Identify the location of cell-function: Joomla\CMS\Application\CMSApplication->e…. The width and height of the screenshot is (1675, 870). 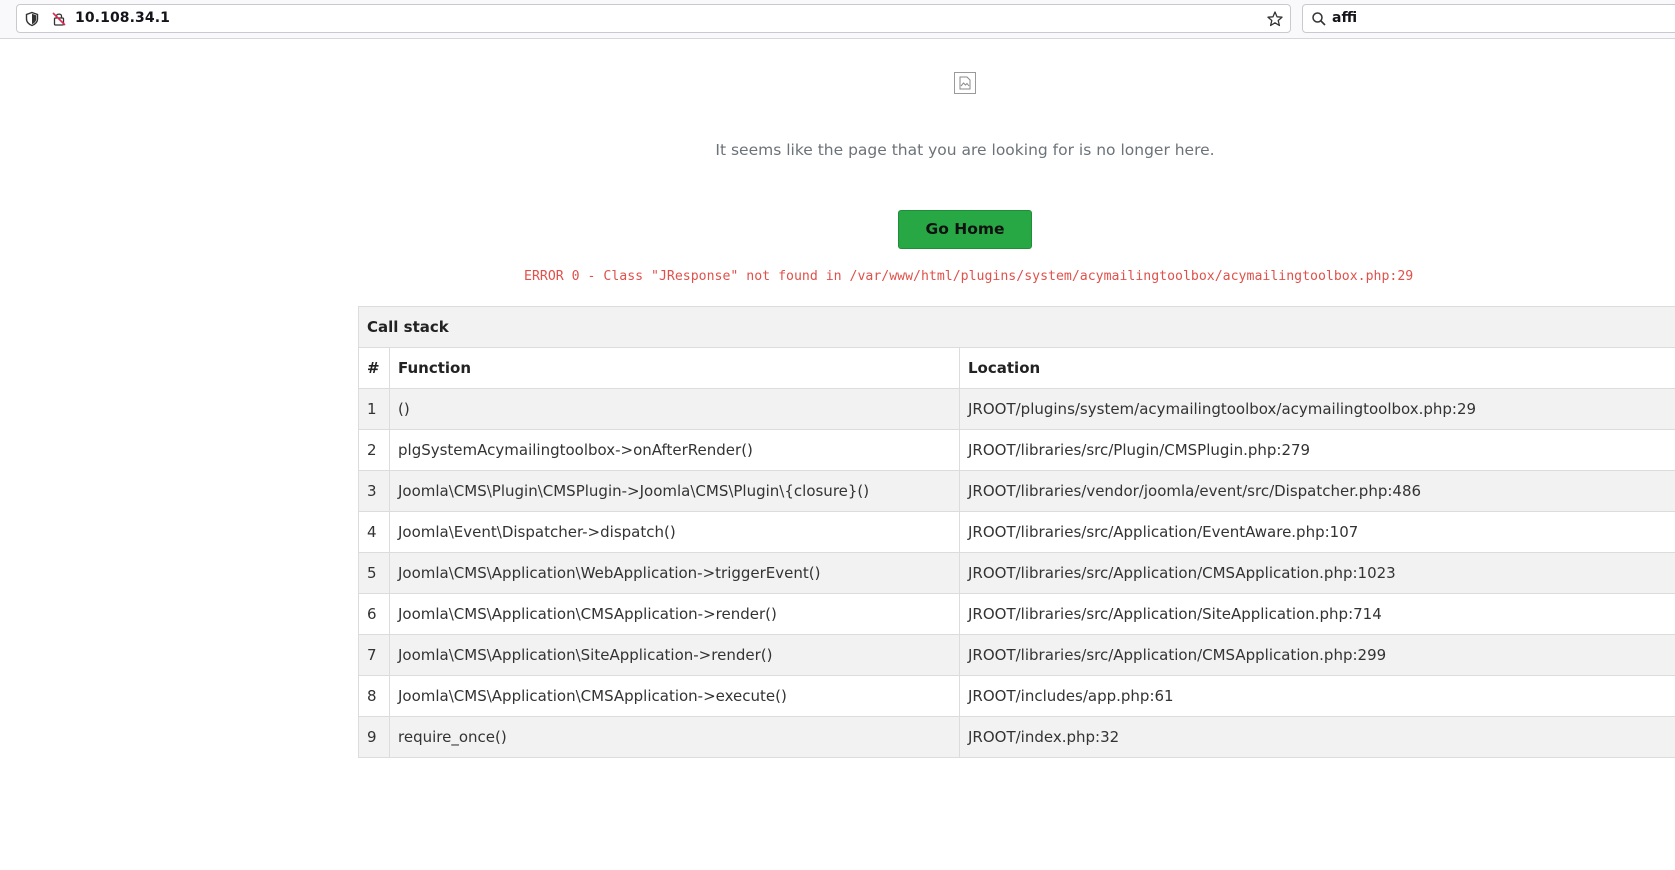
(674, 696).